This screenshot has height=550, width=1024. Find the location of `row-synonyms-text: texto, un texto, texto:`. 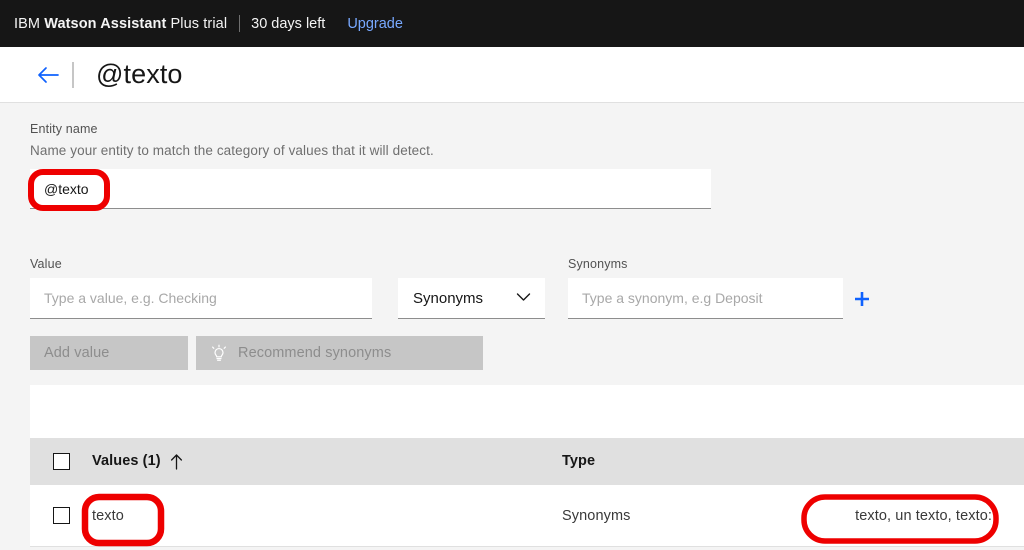

row-synonyms-text: texto, un texto, texto: is located at coordinates (923, 515).